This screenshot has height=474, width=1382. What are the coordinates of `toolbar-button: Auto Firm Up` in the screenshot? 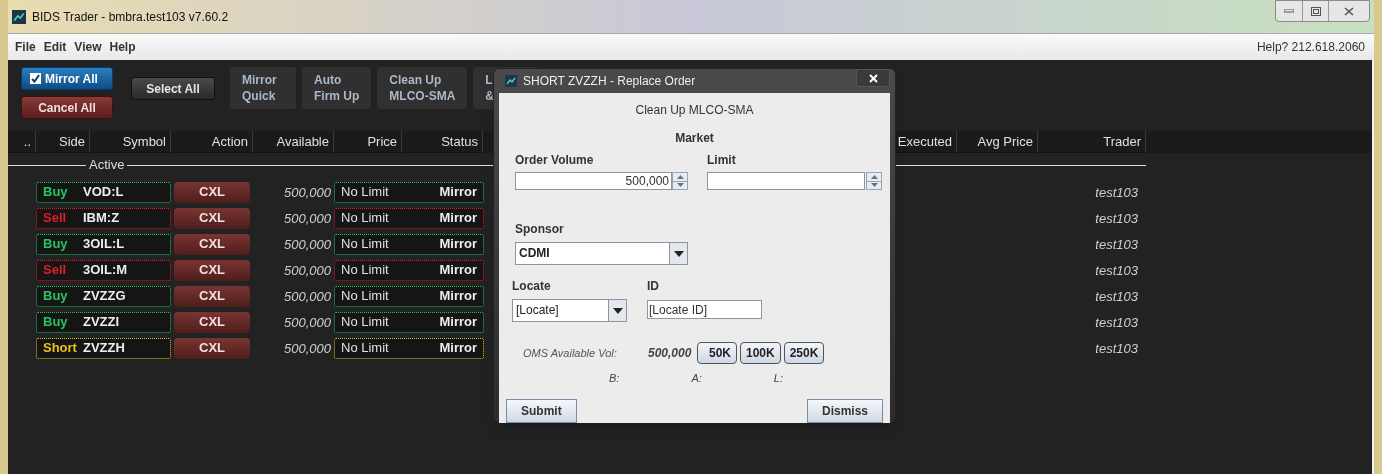 It's located at (337, 88).